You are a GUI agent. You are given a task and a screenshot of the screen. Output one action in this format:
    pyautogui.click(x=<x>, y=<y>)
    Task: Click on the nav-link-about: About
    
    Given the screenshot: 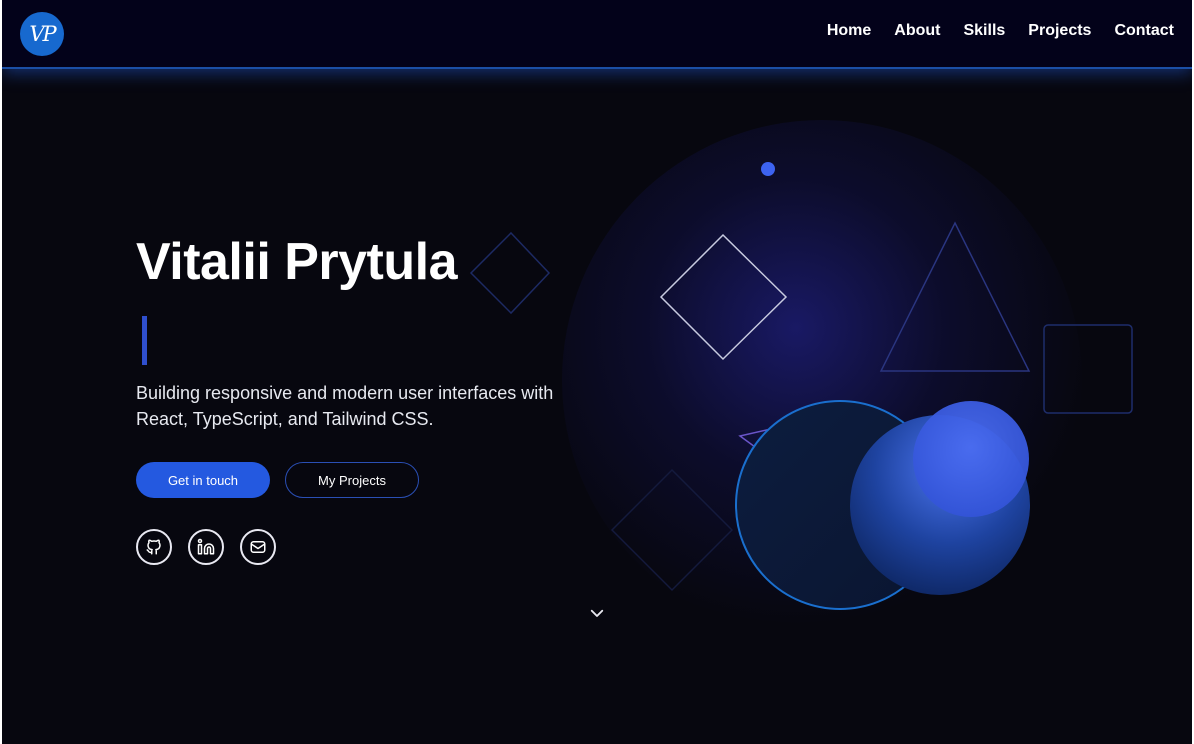 What is the action you would take?
    pyautogui.click(x=917, y=31)
    